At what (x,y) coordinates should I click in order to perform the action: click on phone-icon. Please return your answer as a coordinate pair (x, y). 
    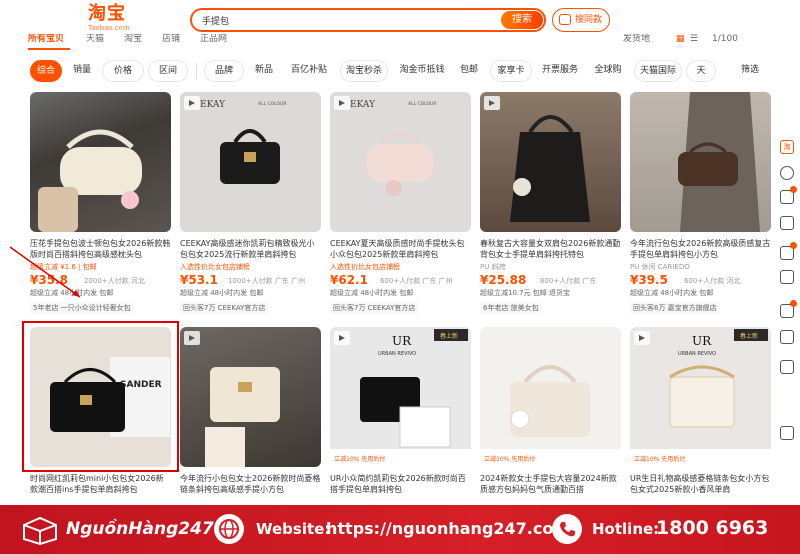
    Looking at the image, I should click on (567, 529).